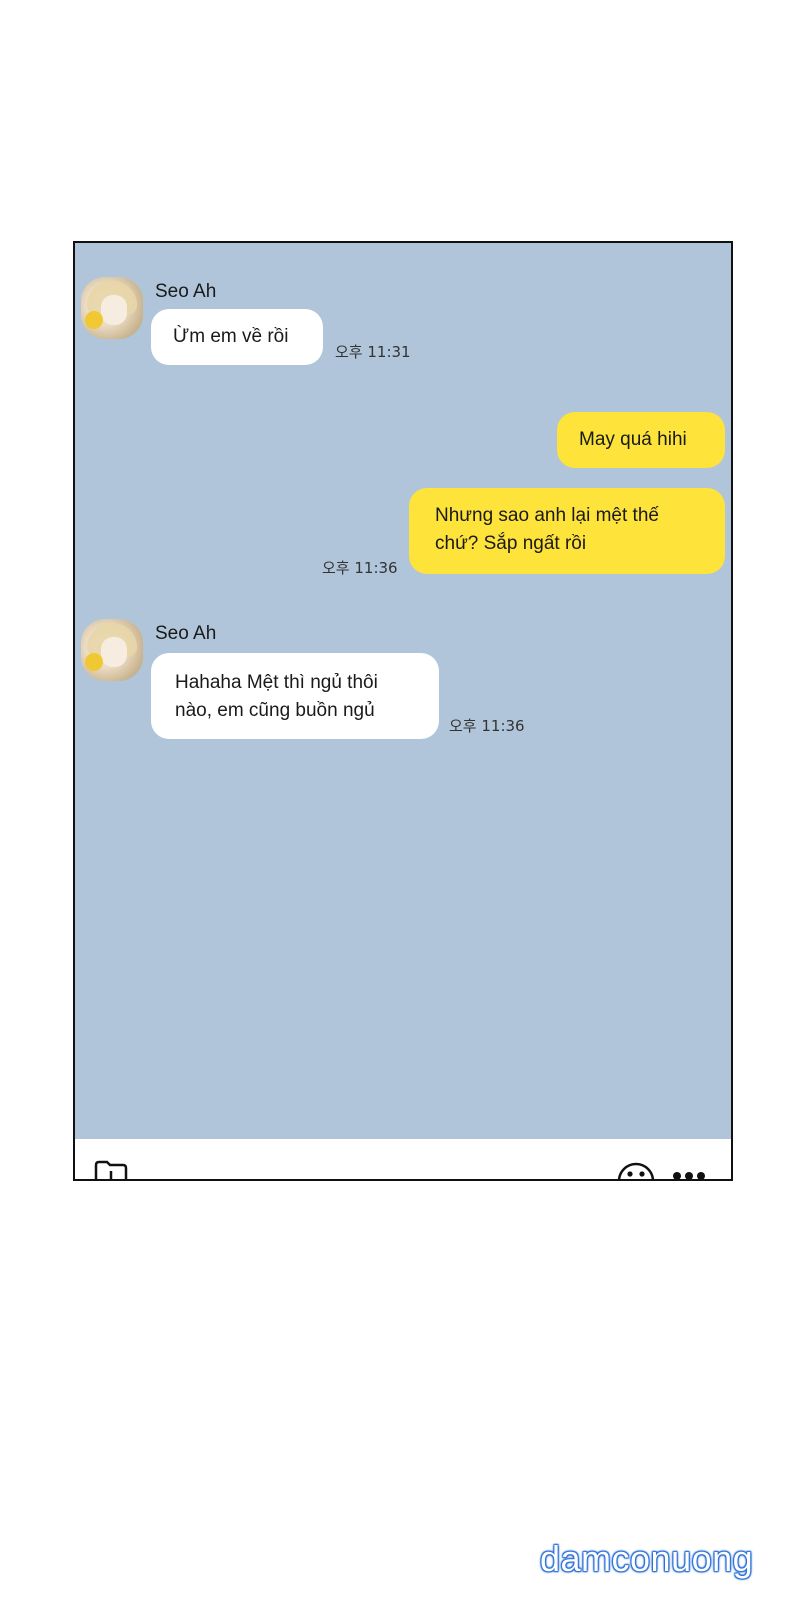 This screenshot has height=1599, width=800. What do you see at coordinates (647, 1558) in the screenshot?
I see `watermark-text: damconuong` at bounding box center [647, 1558].